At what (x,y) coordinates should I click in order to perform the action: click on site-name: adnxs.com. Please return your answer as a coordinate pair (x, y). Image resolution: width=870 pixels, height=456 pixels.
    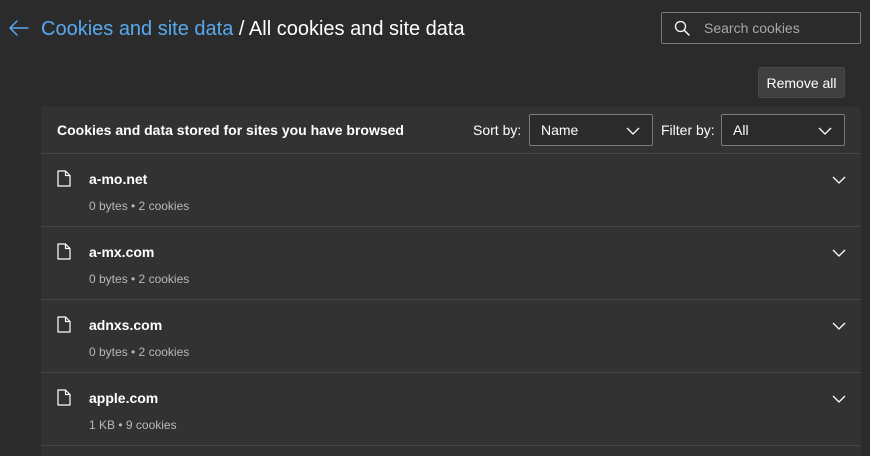
    Looking at the image, I should click on (126, 325).